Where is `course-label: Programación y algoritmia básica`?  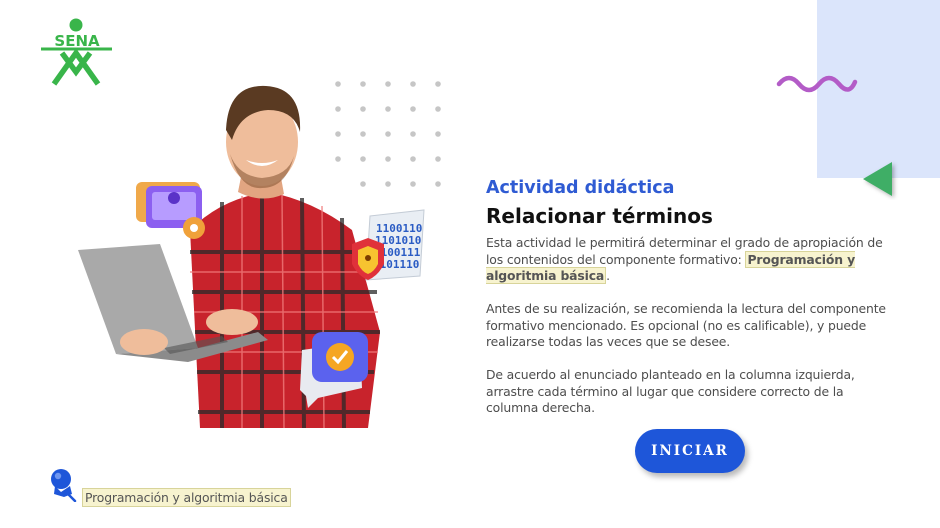 course-label: Programación y algoritmia básica is located at coordinates (186, 497).